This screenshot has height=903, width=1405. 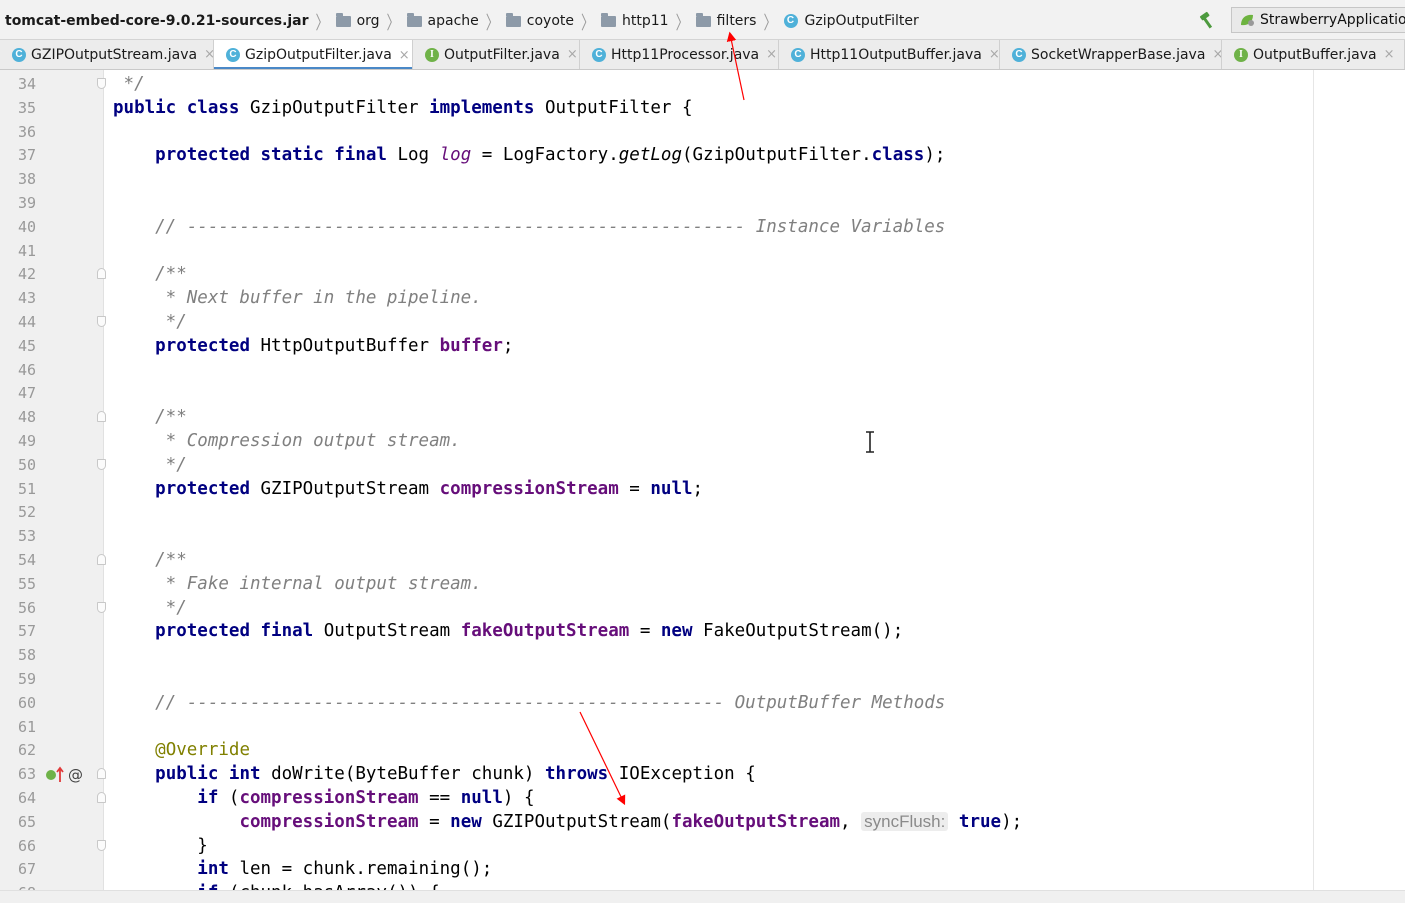 What do you see at coordinates (18, 84) in the screenshot?
I see `line-number: 34` at bounding box center [18, 84].